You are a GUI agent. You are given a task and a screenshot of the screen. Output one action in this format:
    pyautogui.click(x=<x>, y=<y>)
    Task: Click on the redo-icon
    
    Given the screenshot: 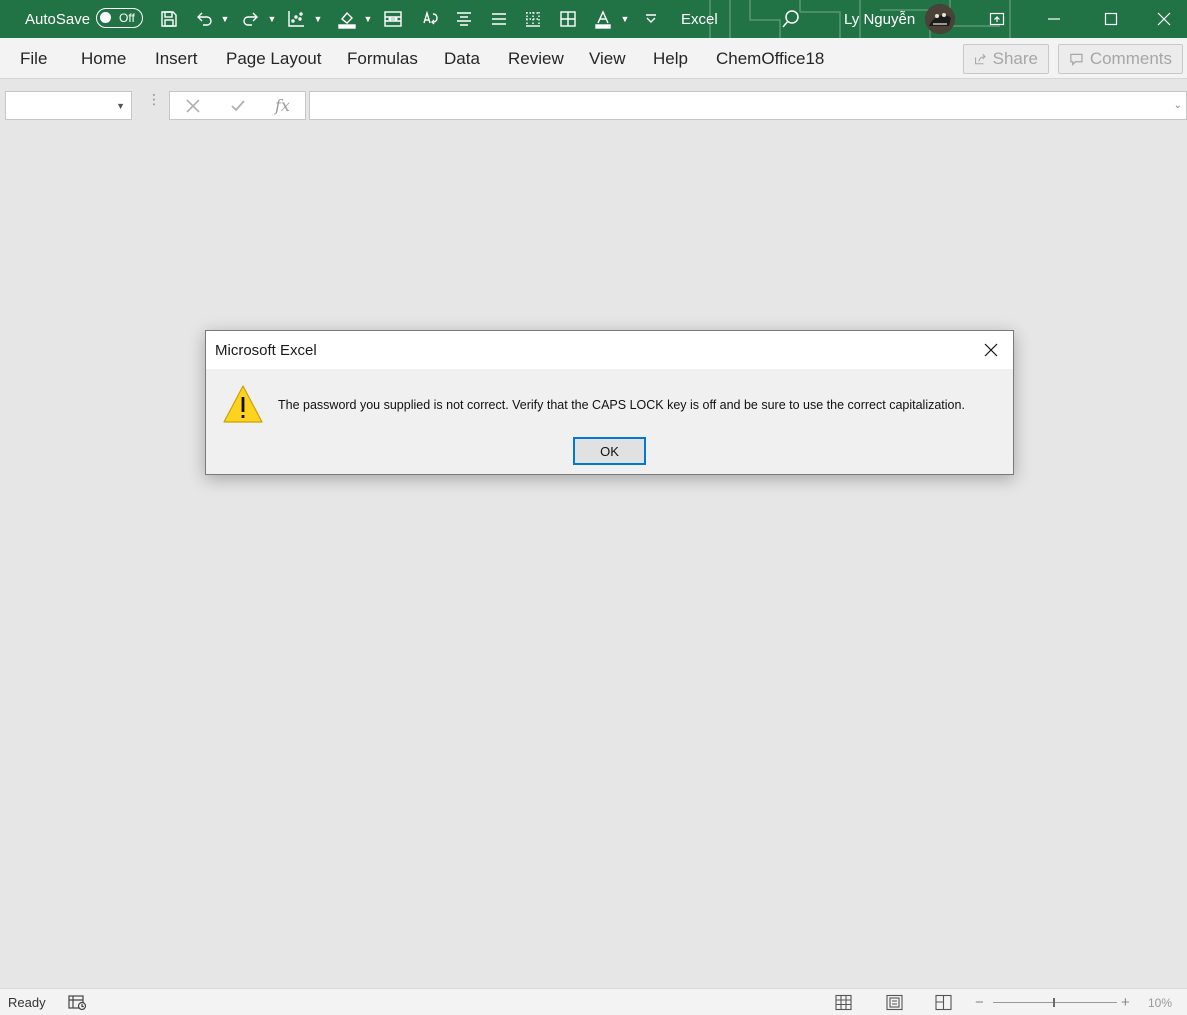 What is the action you would take?
    pyautogui.click(x=251, y=19)
    